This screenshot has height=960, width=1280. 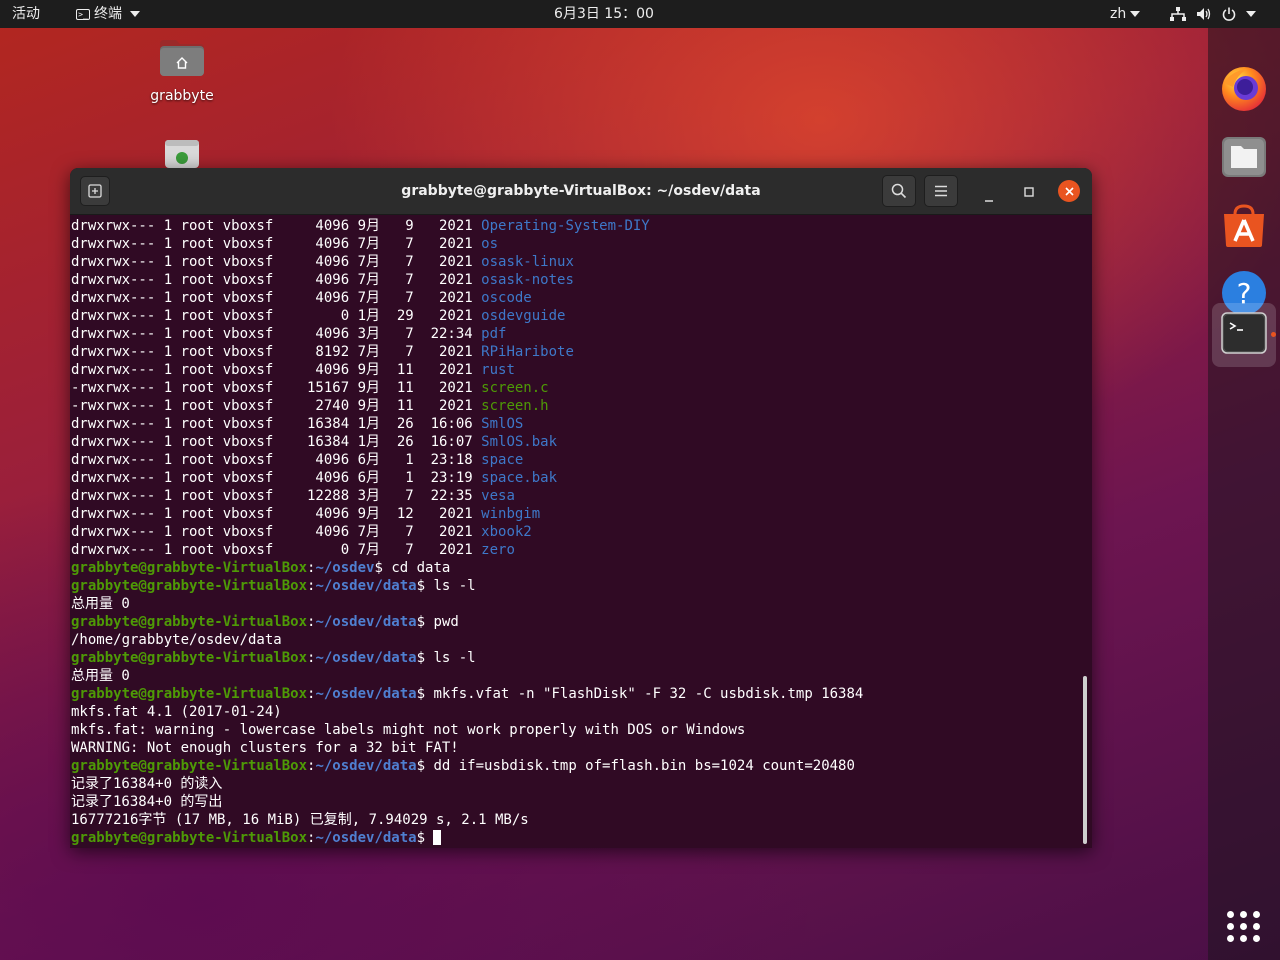 What do you see at coordinates (527, 280) in the screenshot?
I see `directory-name: osask-notes` at bounding box center [527, 280].